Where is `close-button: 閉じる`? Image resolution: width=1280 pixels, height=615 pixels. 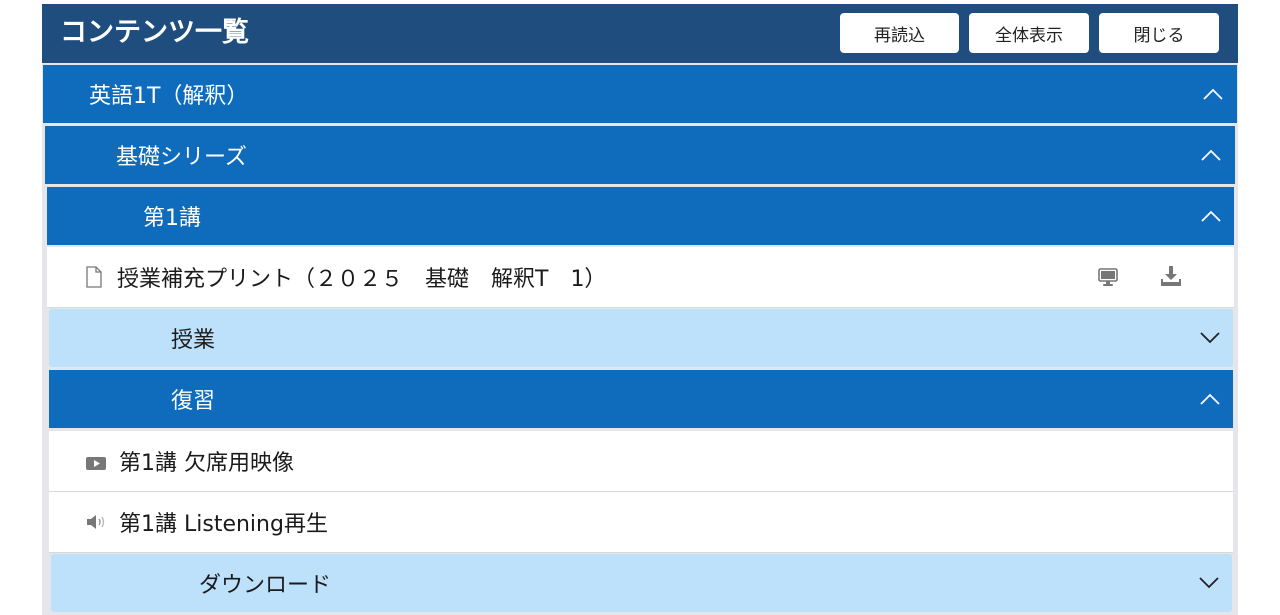
close-button: 閉じる is located at coordinates (1159, 33).